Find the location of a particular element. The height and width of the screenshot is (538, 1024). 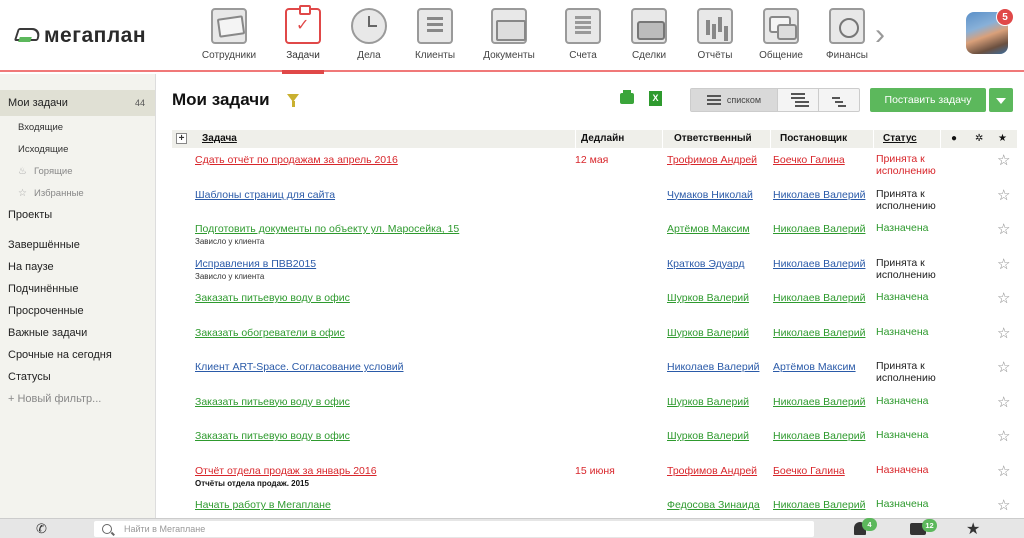

view-tree-button is located at coordinates (798, 100).